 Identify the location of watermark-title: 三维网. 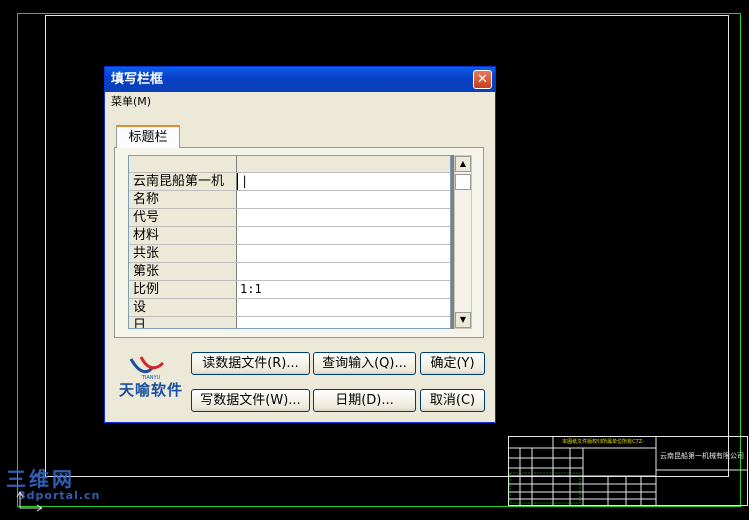
(40, 479).